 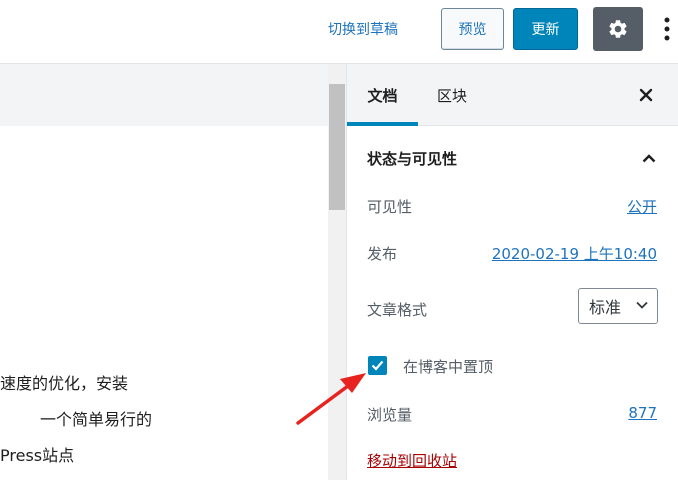 What do you see at coordinates (605, 307) in the screenshot?
I see `post-format-value: 标准` at bounding box center [605, 307].